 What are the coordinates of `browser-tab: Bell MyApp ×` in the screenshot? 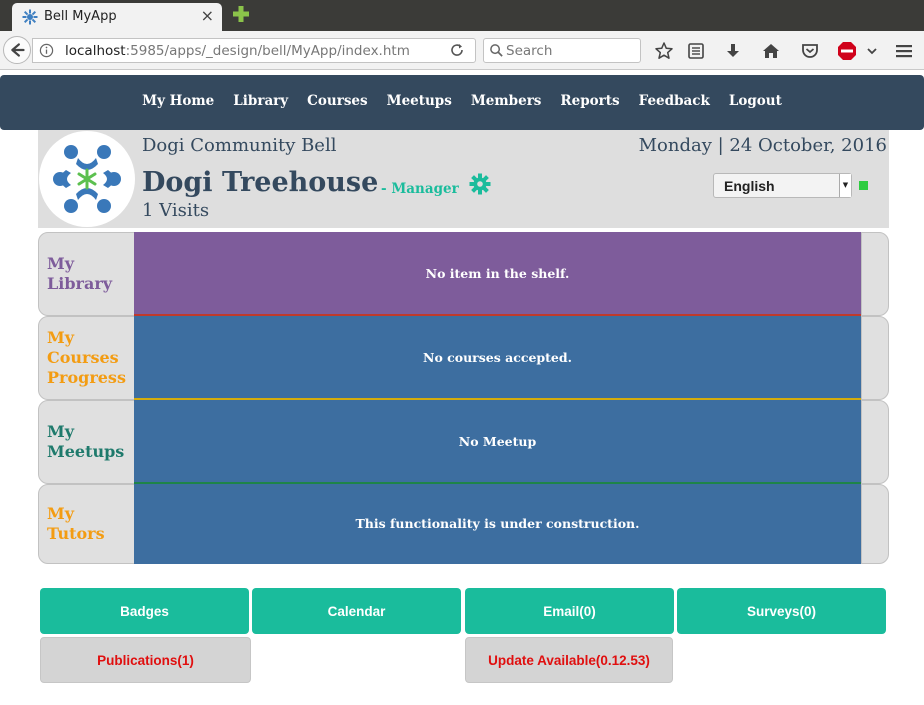 It's located at (117, 17).